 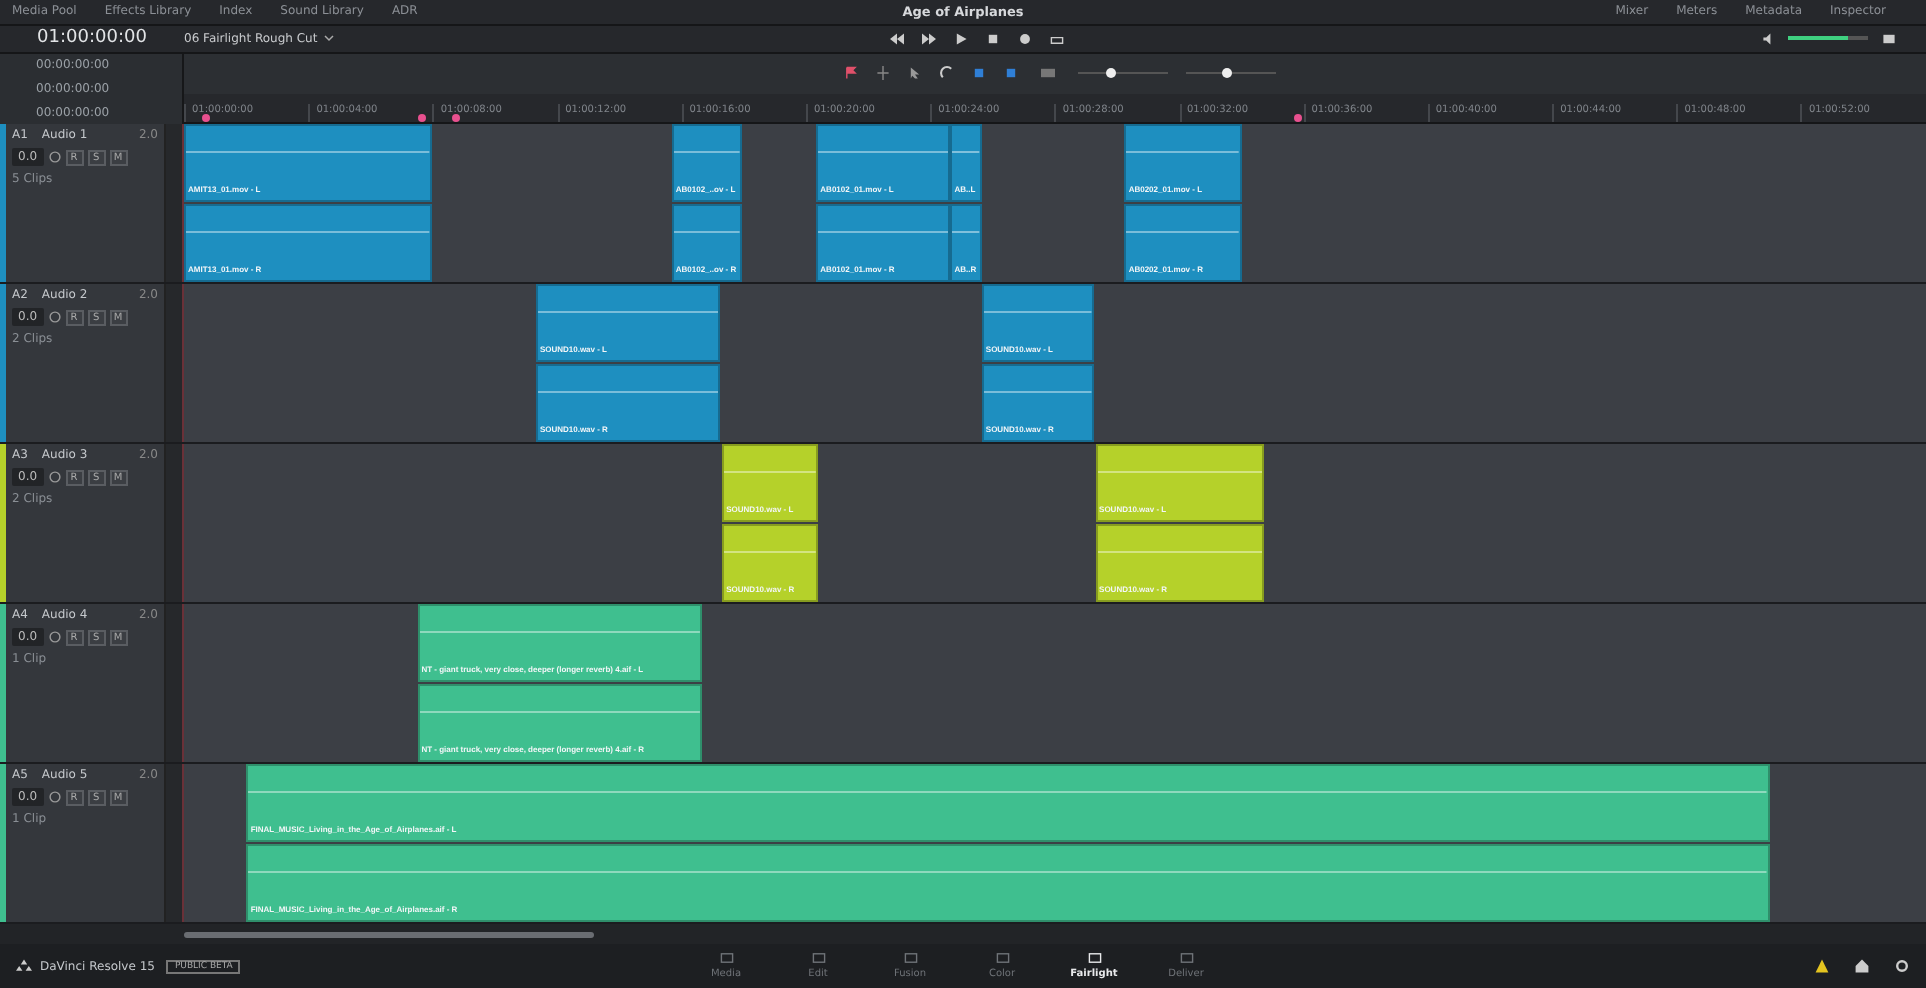 What do you see at coordinates (929, 38) in the screenshot?
I see `fast-forward-icon` at bounding box center [929, 38].